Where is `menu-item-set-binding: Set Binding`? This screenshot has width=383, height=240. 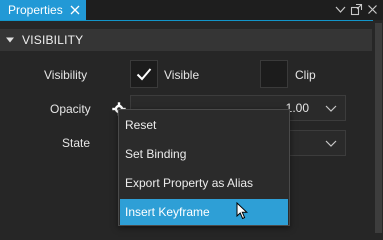
menu-item-set-binding: Set Binding is located at coordinates (204, 154).